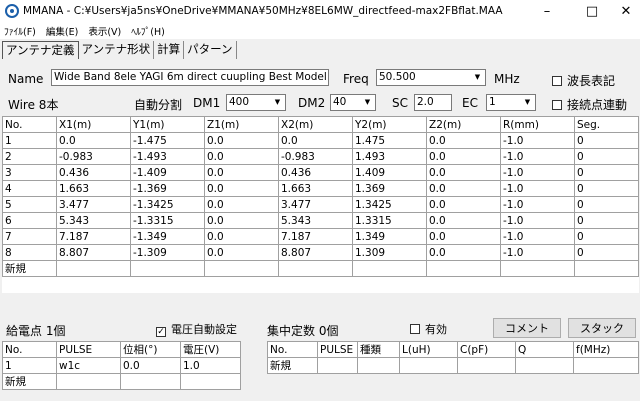  Describe the element at coordinates (29, 365) in the screenshot. I see `feed-row-number: 1` at that location.